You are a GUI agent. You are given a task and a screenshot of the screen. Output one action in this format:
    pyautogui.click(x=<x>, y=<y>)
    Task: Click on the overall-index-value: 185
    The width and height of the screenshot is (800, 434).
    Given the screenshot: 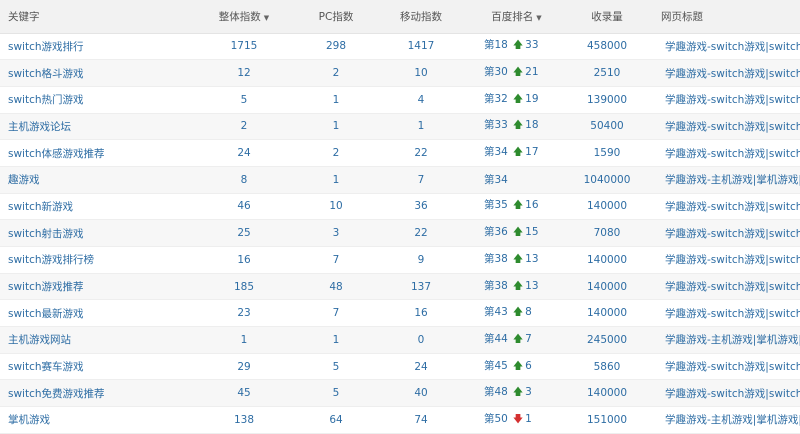 What is the action you would take?
    pyautogui.click(x=244, y=287)
    